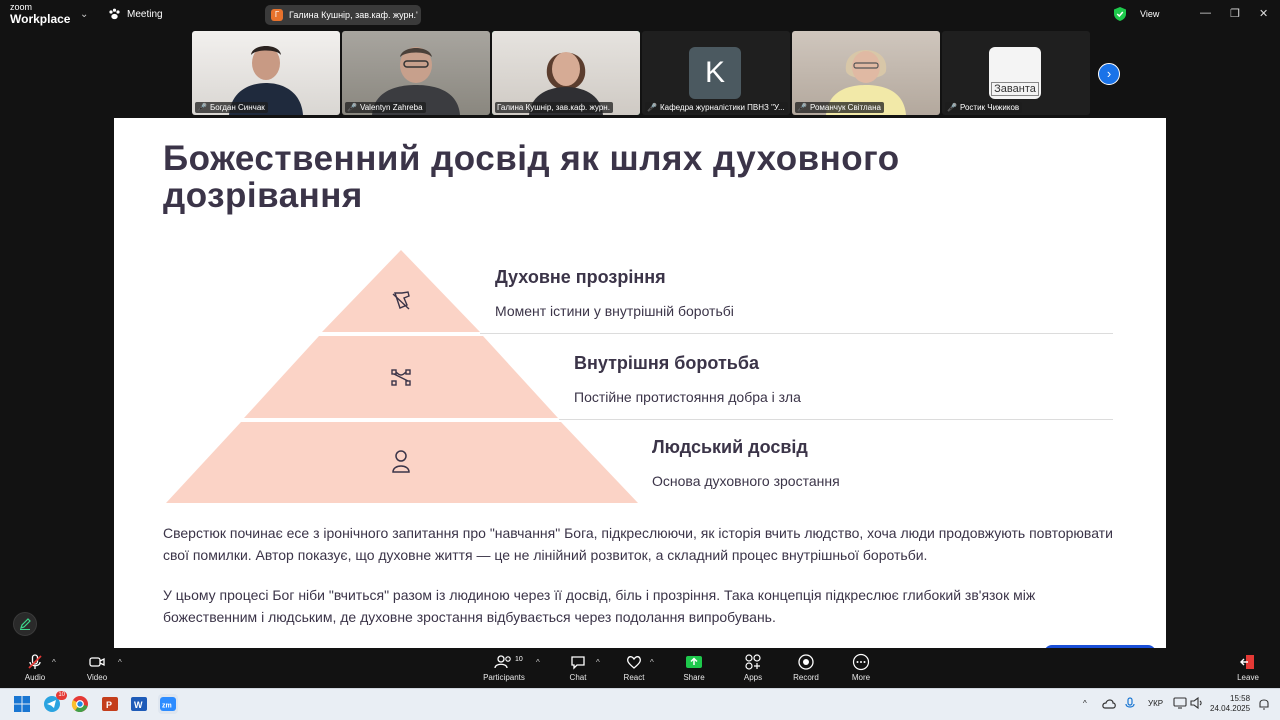 Image resolution: width=1280 pixels, height=720 pixels. I want to click on tier-heading: Людський досвід, so click(730, 447).